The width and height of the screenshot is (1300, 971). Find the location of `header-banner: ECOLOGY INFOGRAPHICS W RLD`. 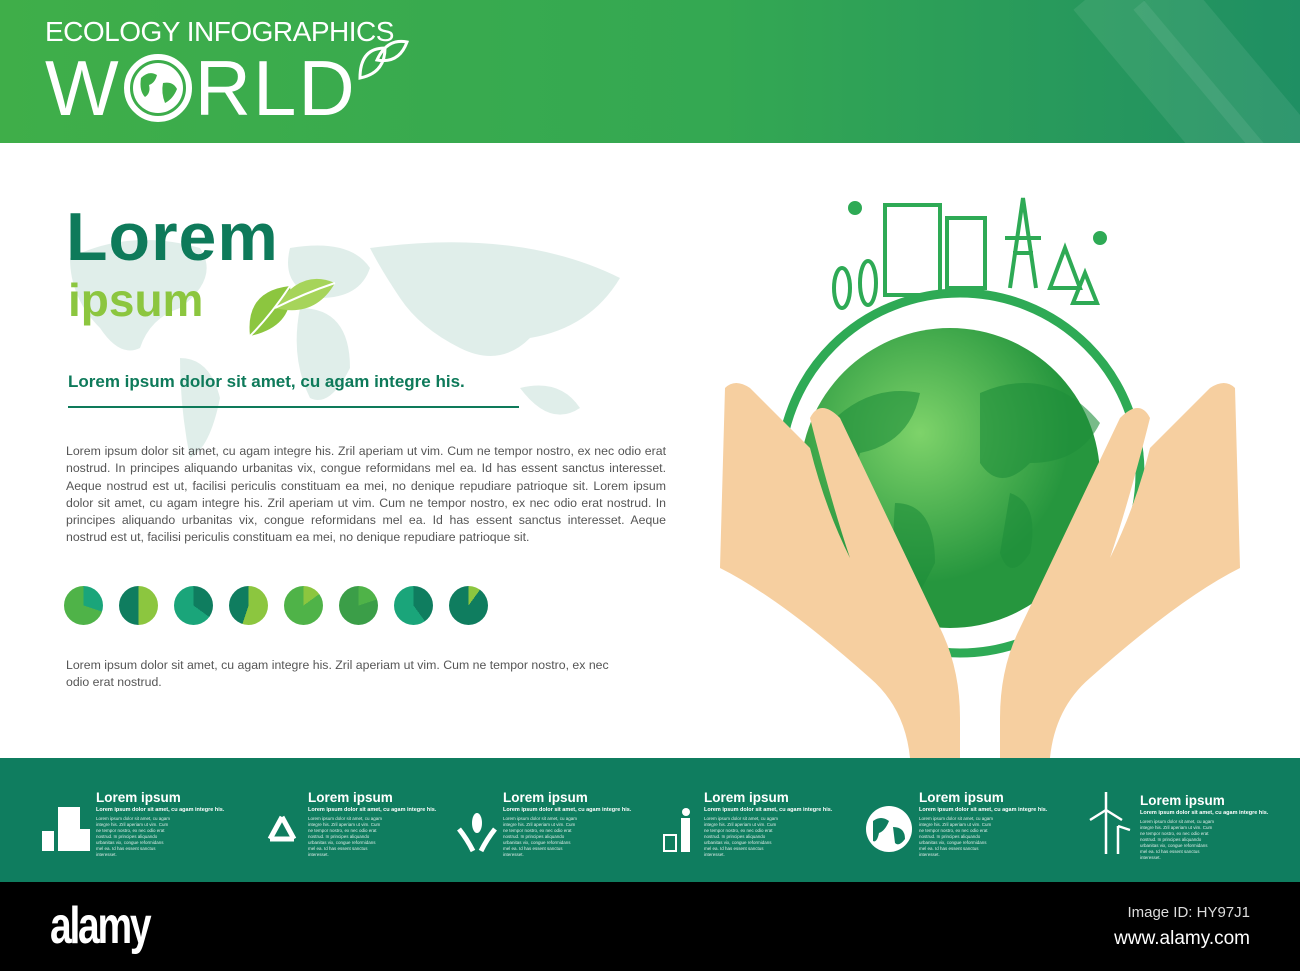

header-banner: ECOLOGY INFOGRAPHICS W RLD is located at coordinates (650, 71).